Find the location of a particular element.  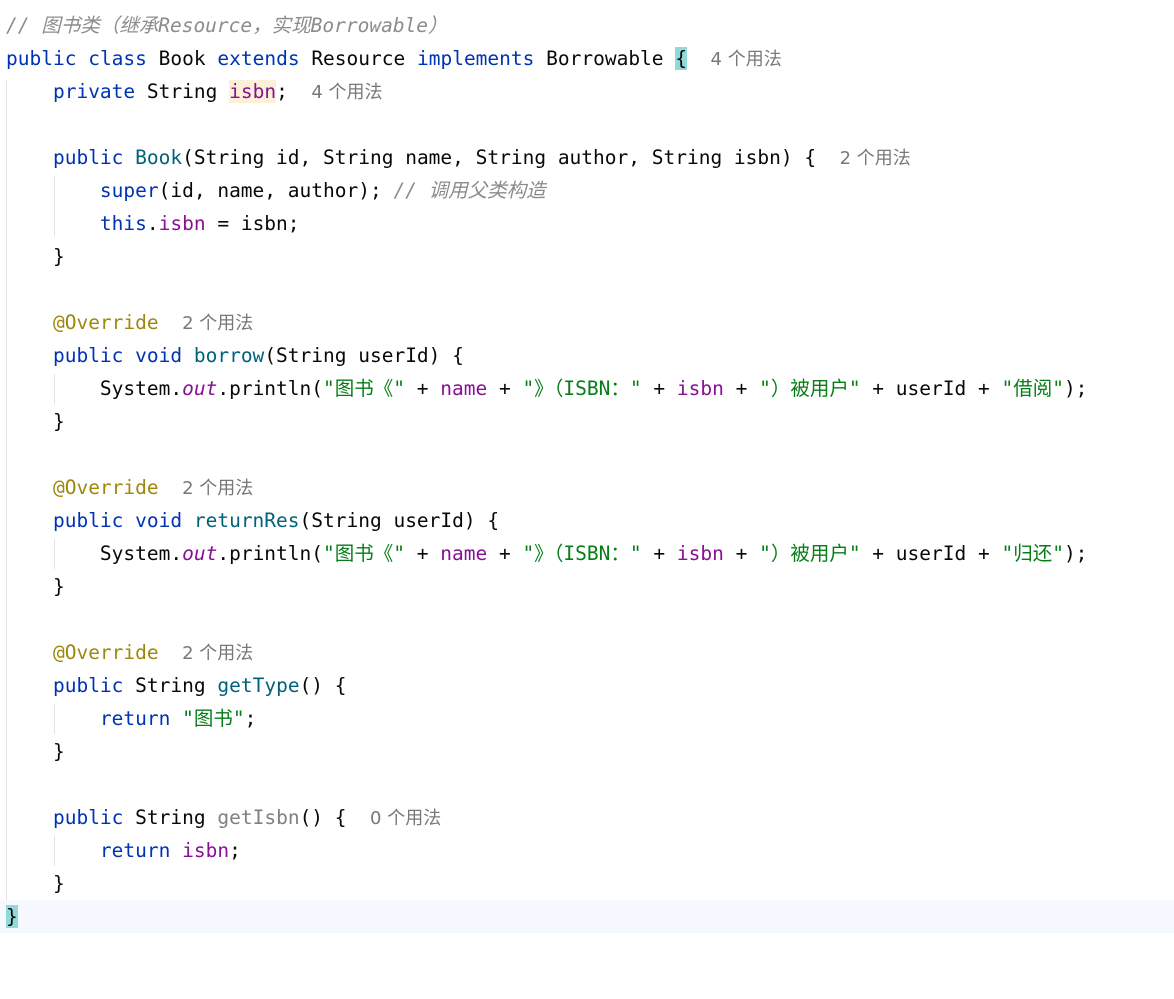

method-name-getisbn: getIsbn is located at coordinates (258, 817).